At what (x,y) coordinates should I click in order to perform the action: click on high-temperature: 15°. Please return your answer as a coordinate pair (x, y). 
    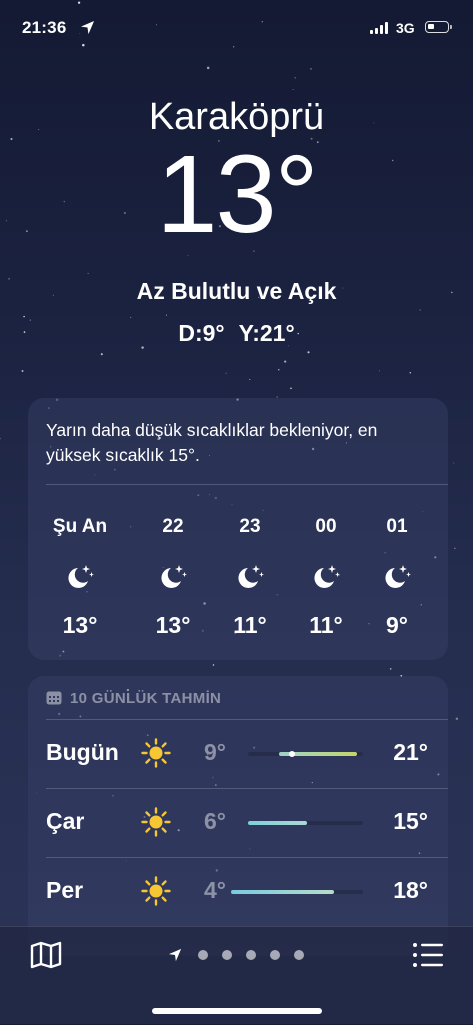
    Looking at the image, I should click on (410, 821).